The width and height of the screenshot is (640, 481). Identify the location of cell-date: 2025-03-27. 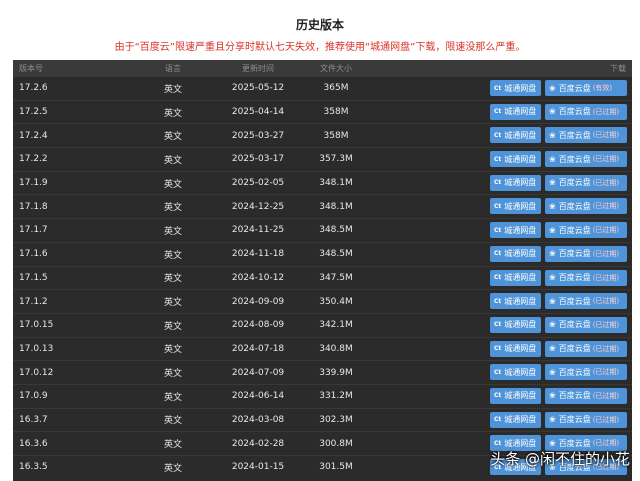
(258, 135).